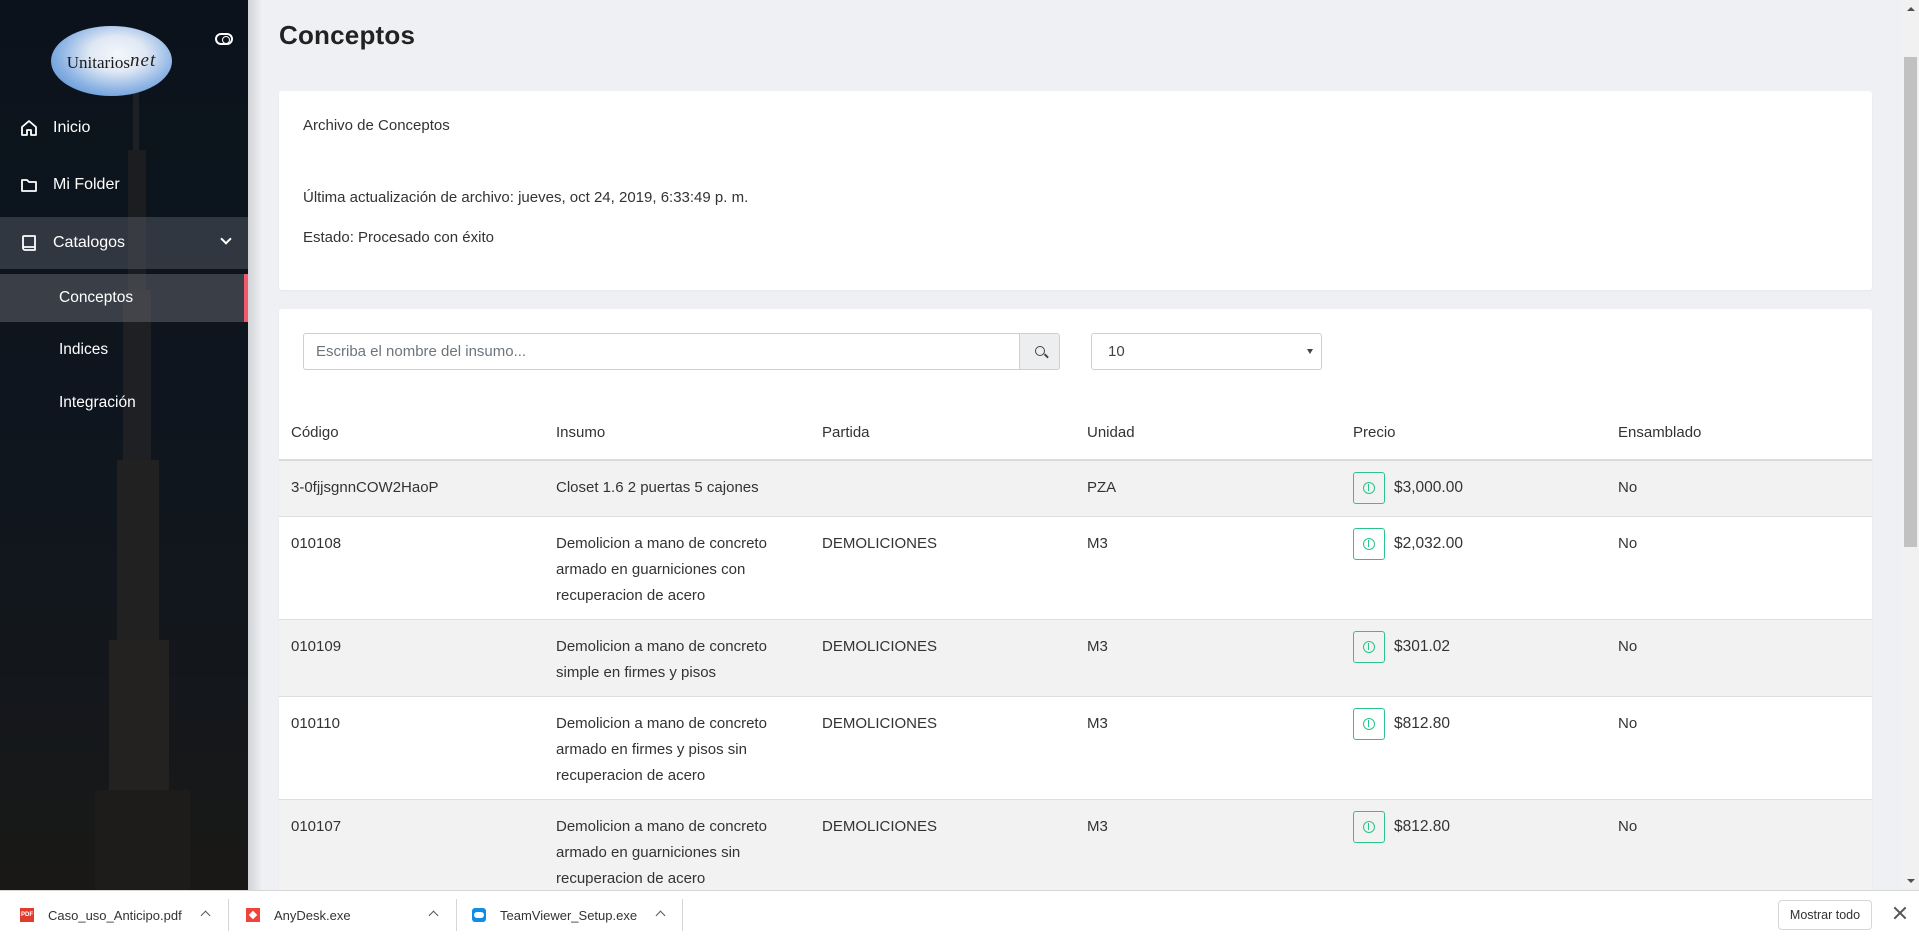 The image size is (1919, 938). What do you see at coordinates (115, 915) in the screenshot?
I see `download-filename: Caso_uso_Anticipo.pdf` at bounding box center [115, 915].